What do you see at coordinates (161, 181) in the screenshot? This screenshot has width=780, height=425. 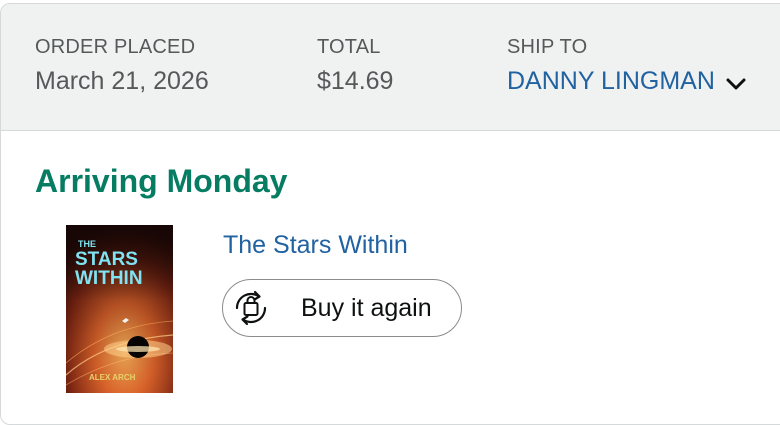 I see `delivery-status: Arriving Monday` at bounding box center [161, 181].